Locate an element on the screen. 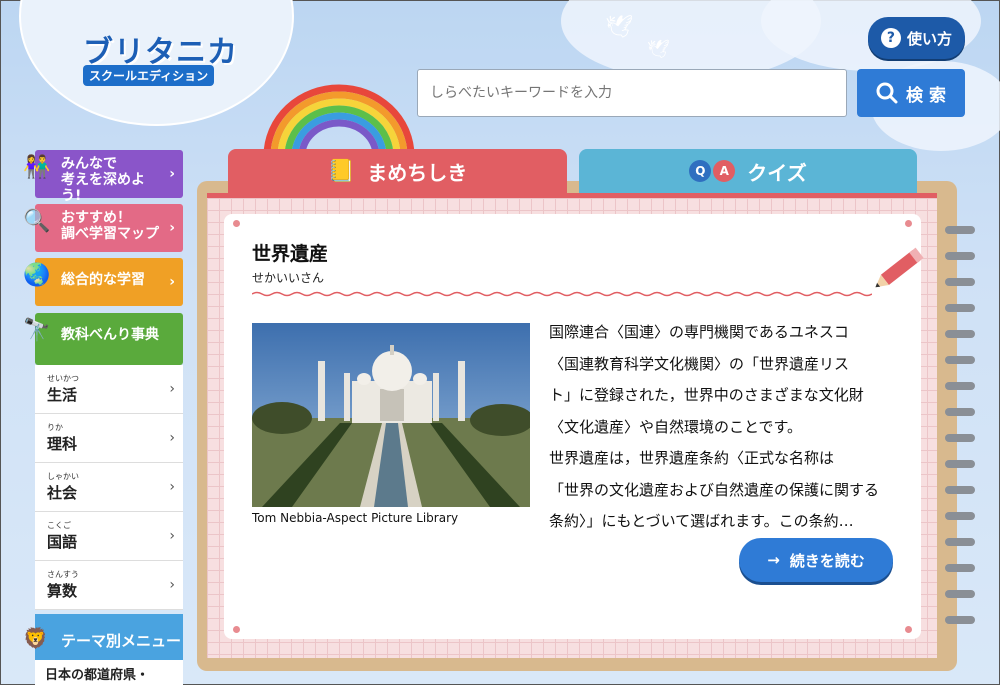  sidebar-item-social: しゃかい 社会 › is located at coordinates (109, 487).